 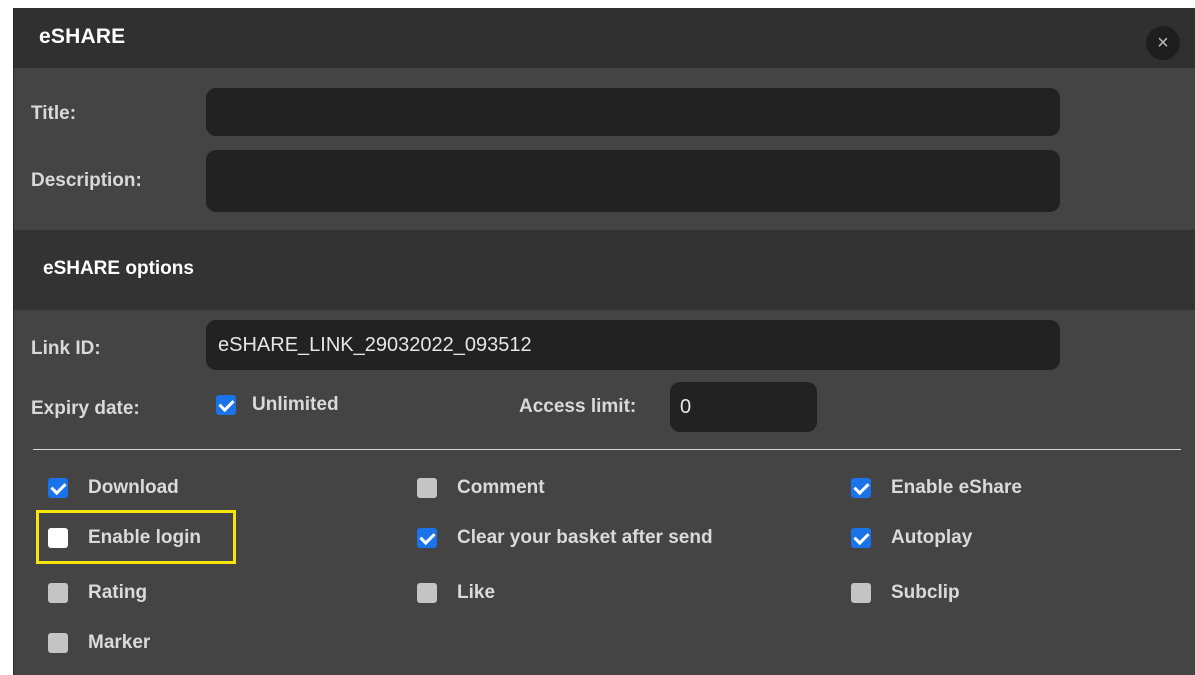 What do you see at coordinates (956, 487) in the screenshot?
I see `enable-eshare-label: Enable eShare` at bounding box center [956, 487].